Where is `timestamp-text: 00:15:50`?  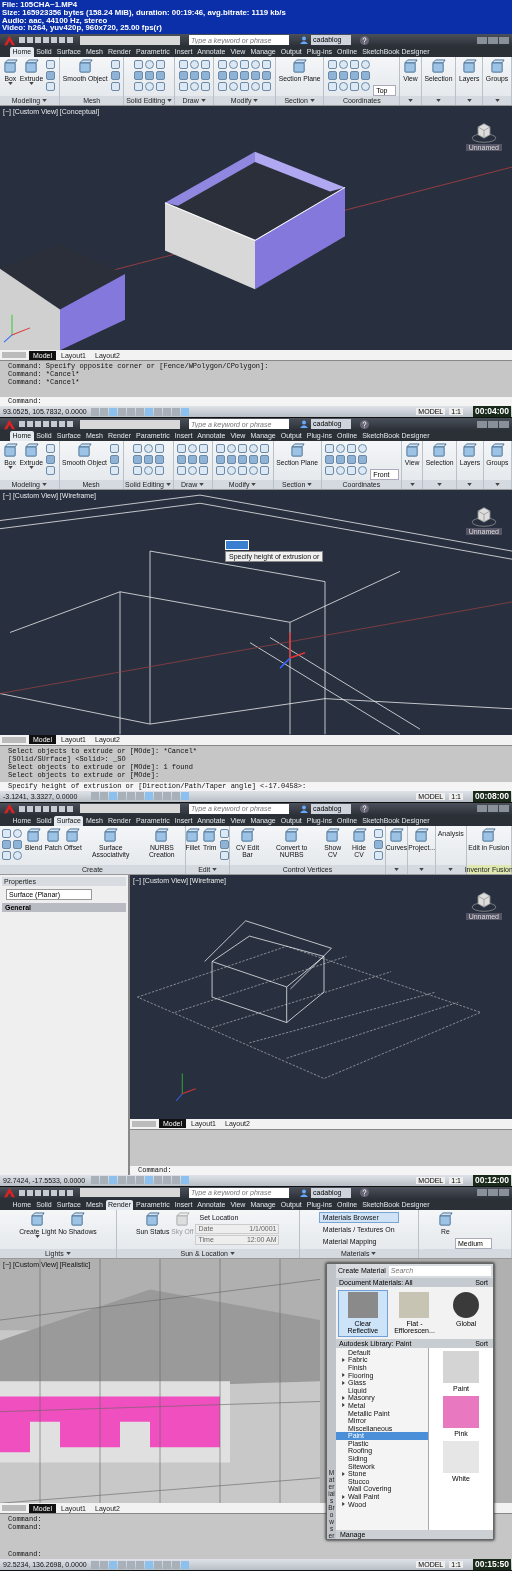
timestamp-text: 00:15:50 is located at coordinates (491, 1564).